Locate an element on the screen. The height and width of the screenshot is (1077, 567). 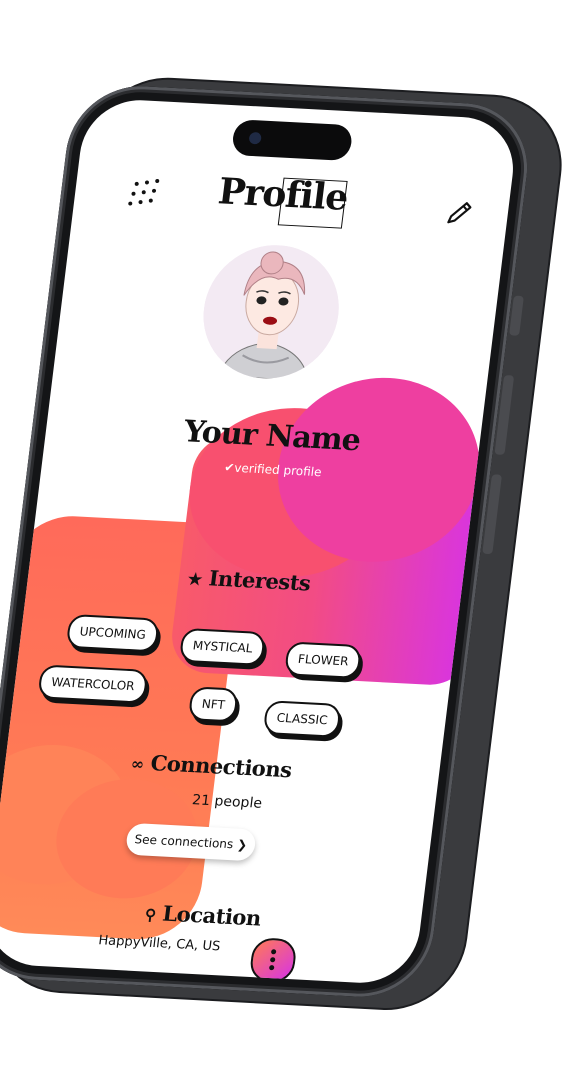
interest-chip: WATERCOLOR is located at coordinates (93, 684).